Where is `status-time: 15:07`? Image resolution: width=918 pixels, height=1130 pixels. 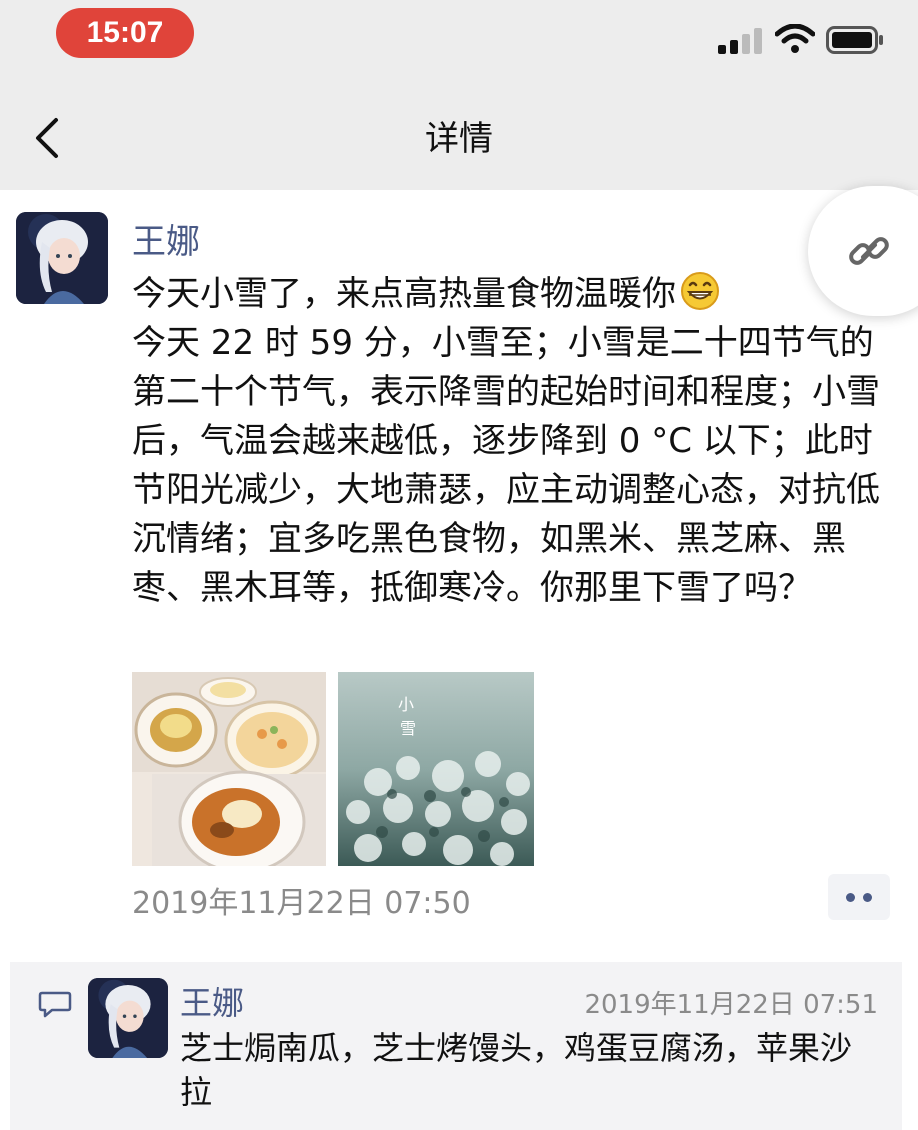 status-time: 15:07 is located at coordinates (125, 33).